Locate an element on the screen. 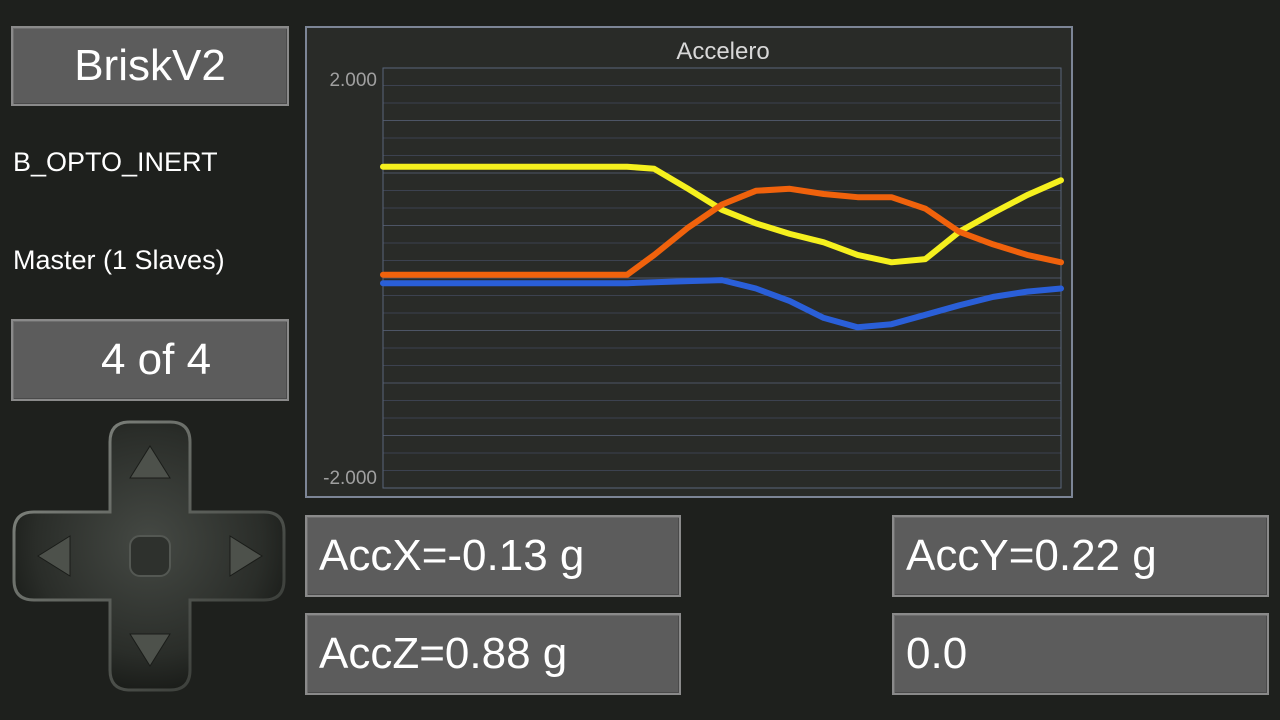 The height and width of the screenshot is (720, 1280). accz-readout: AccZ=0.88 g is located at coordinates (493, 654).